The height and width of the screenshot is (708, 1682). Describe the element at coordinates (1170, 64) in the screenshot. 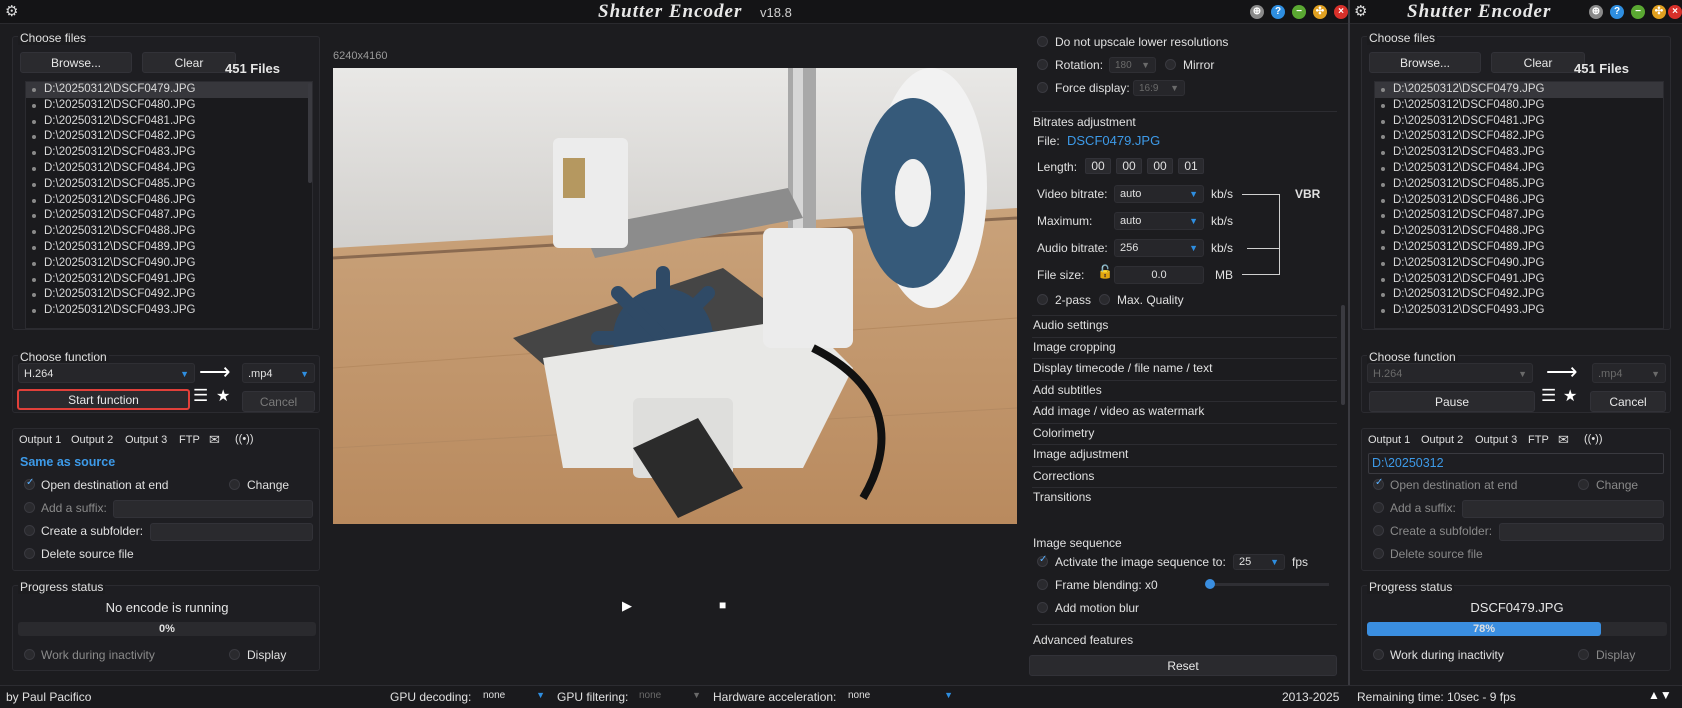

I see `mirror-checkbox` at that location.